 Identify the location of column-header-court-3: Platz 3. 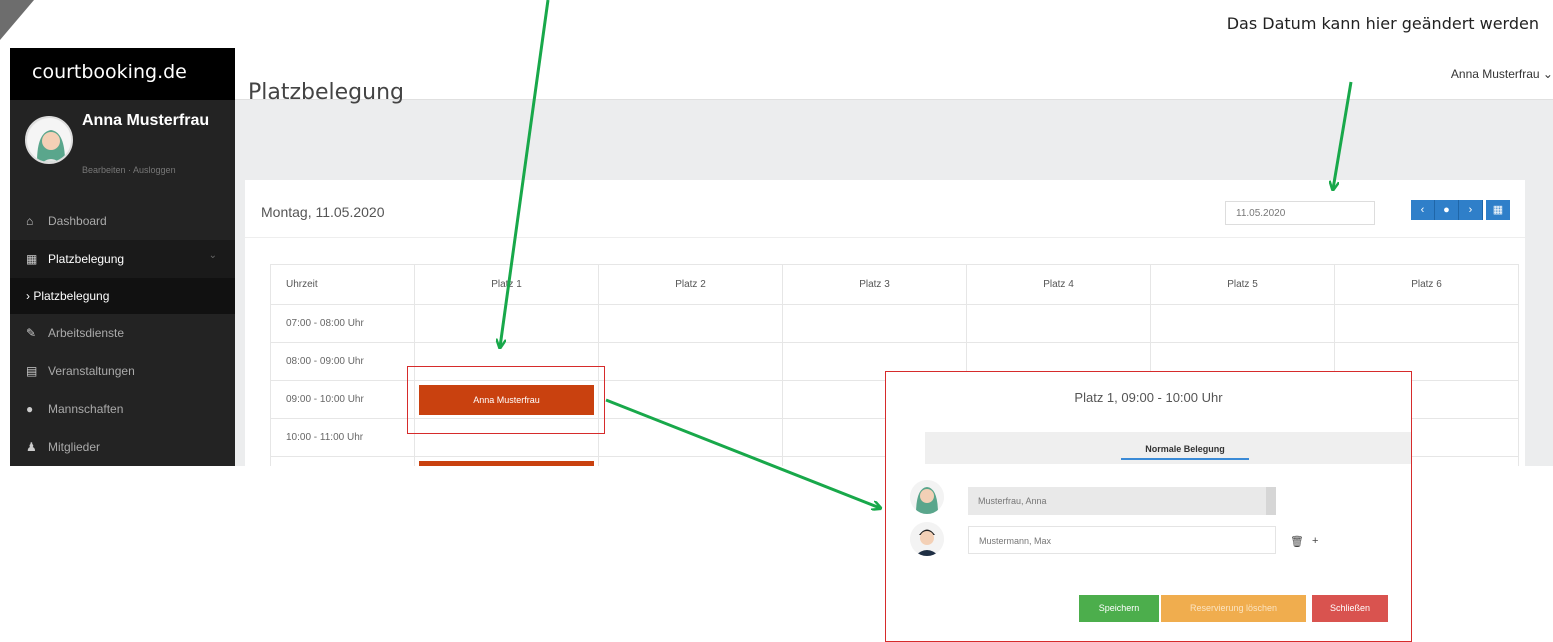
(874, 284).